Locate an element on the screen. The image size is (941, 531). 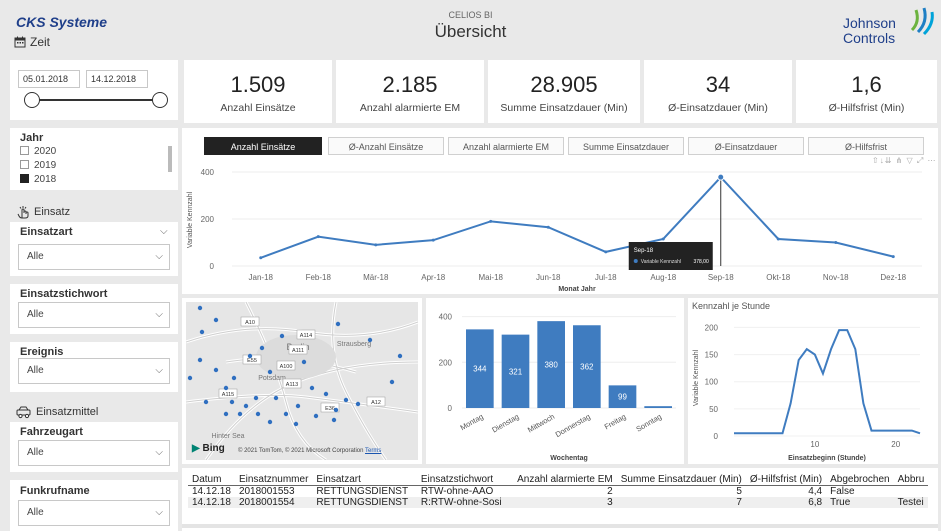
checkbox-2019 is located at coordinates (24, 164).